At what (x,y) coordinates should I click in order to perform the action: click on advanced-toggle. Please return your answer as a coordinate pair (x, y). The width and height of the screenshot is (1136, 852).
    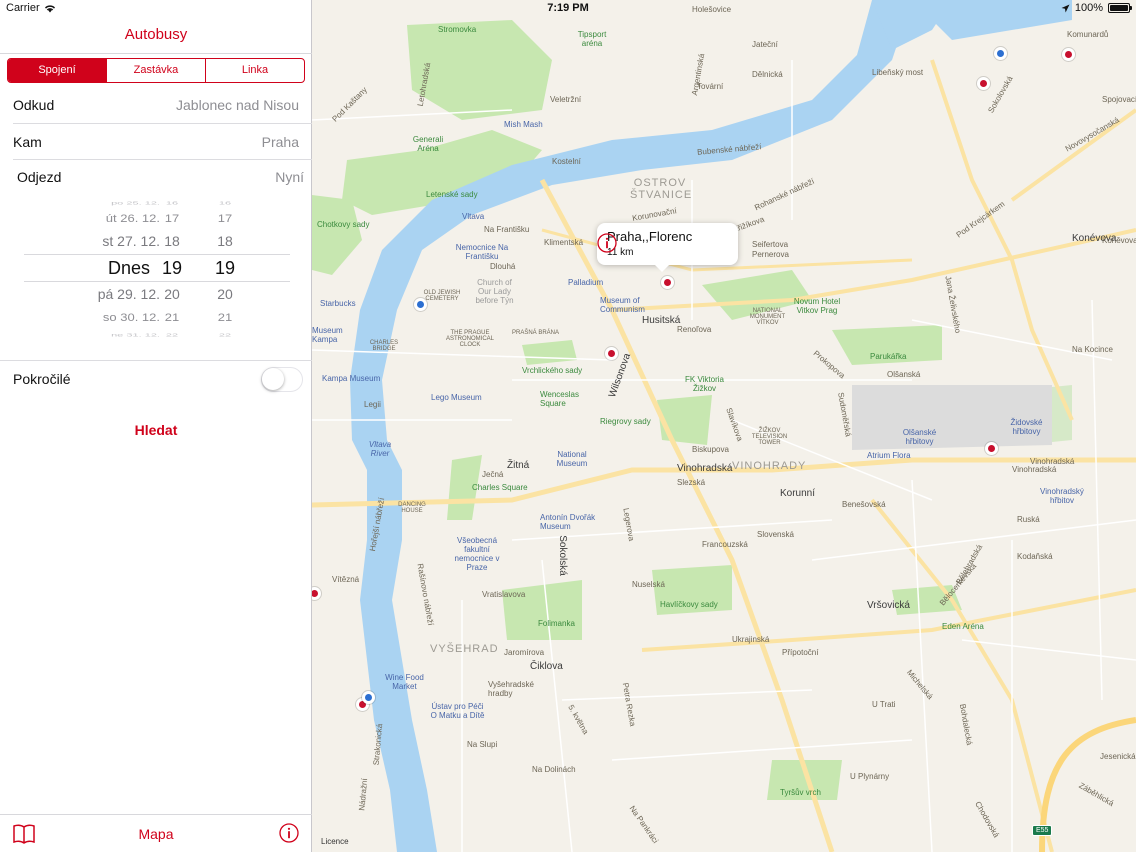
    Looking at the image, I should click on (282, 379).